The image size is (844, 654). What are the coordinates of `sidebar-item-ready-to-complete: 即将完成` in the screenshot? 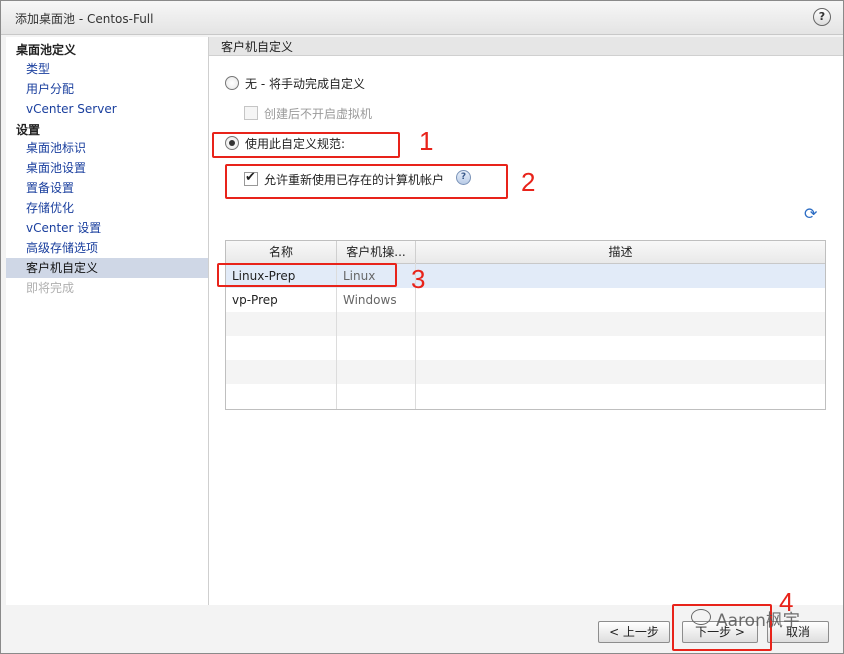 It's located at (50, 288).